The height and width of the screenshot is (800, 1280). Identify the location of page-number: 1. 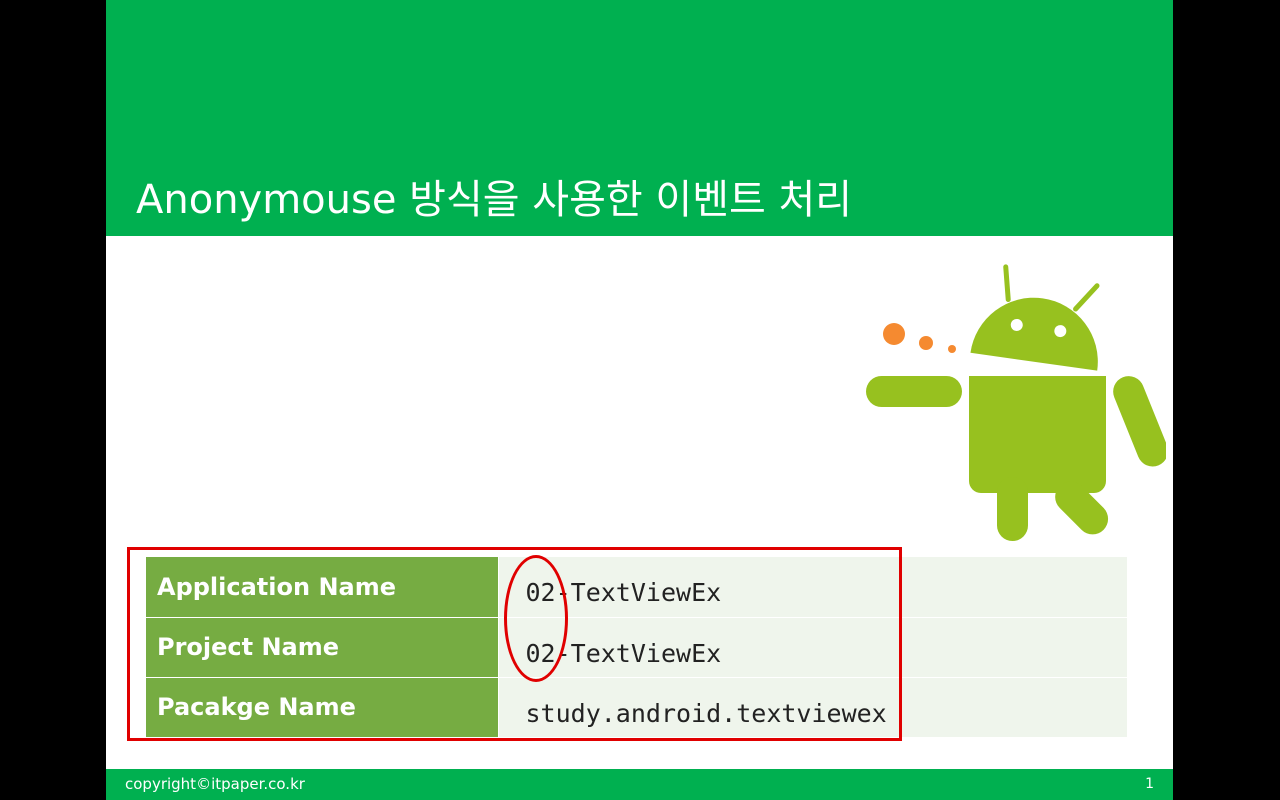
(1149, 784).